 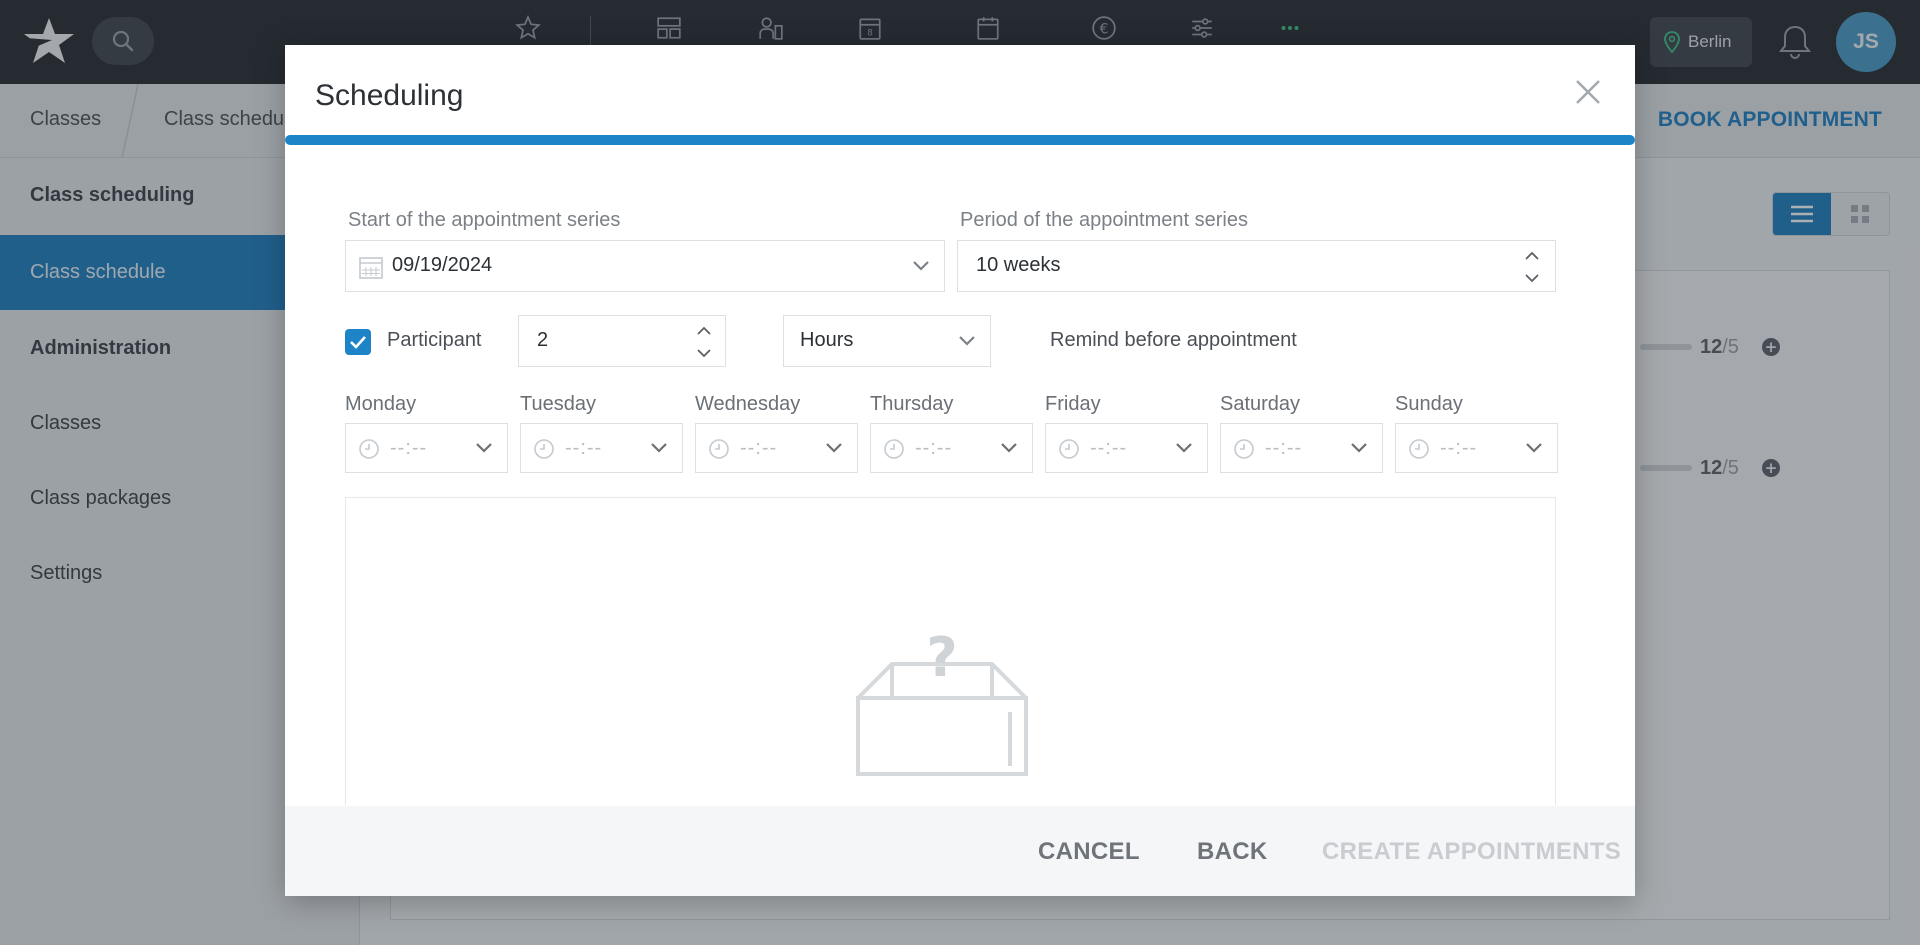 What do you see at coordinates (942, 702) in the screenshot?
I see `empty-box-question-icon: ?` at bounding box center [942, 702].